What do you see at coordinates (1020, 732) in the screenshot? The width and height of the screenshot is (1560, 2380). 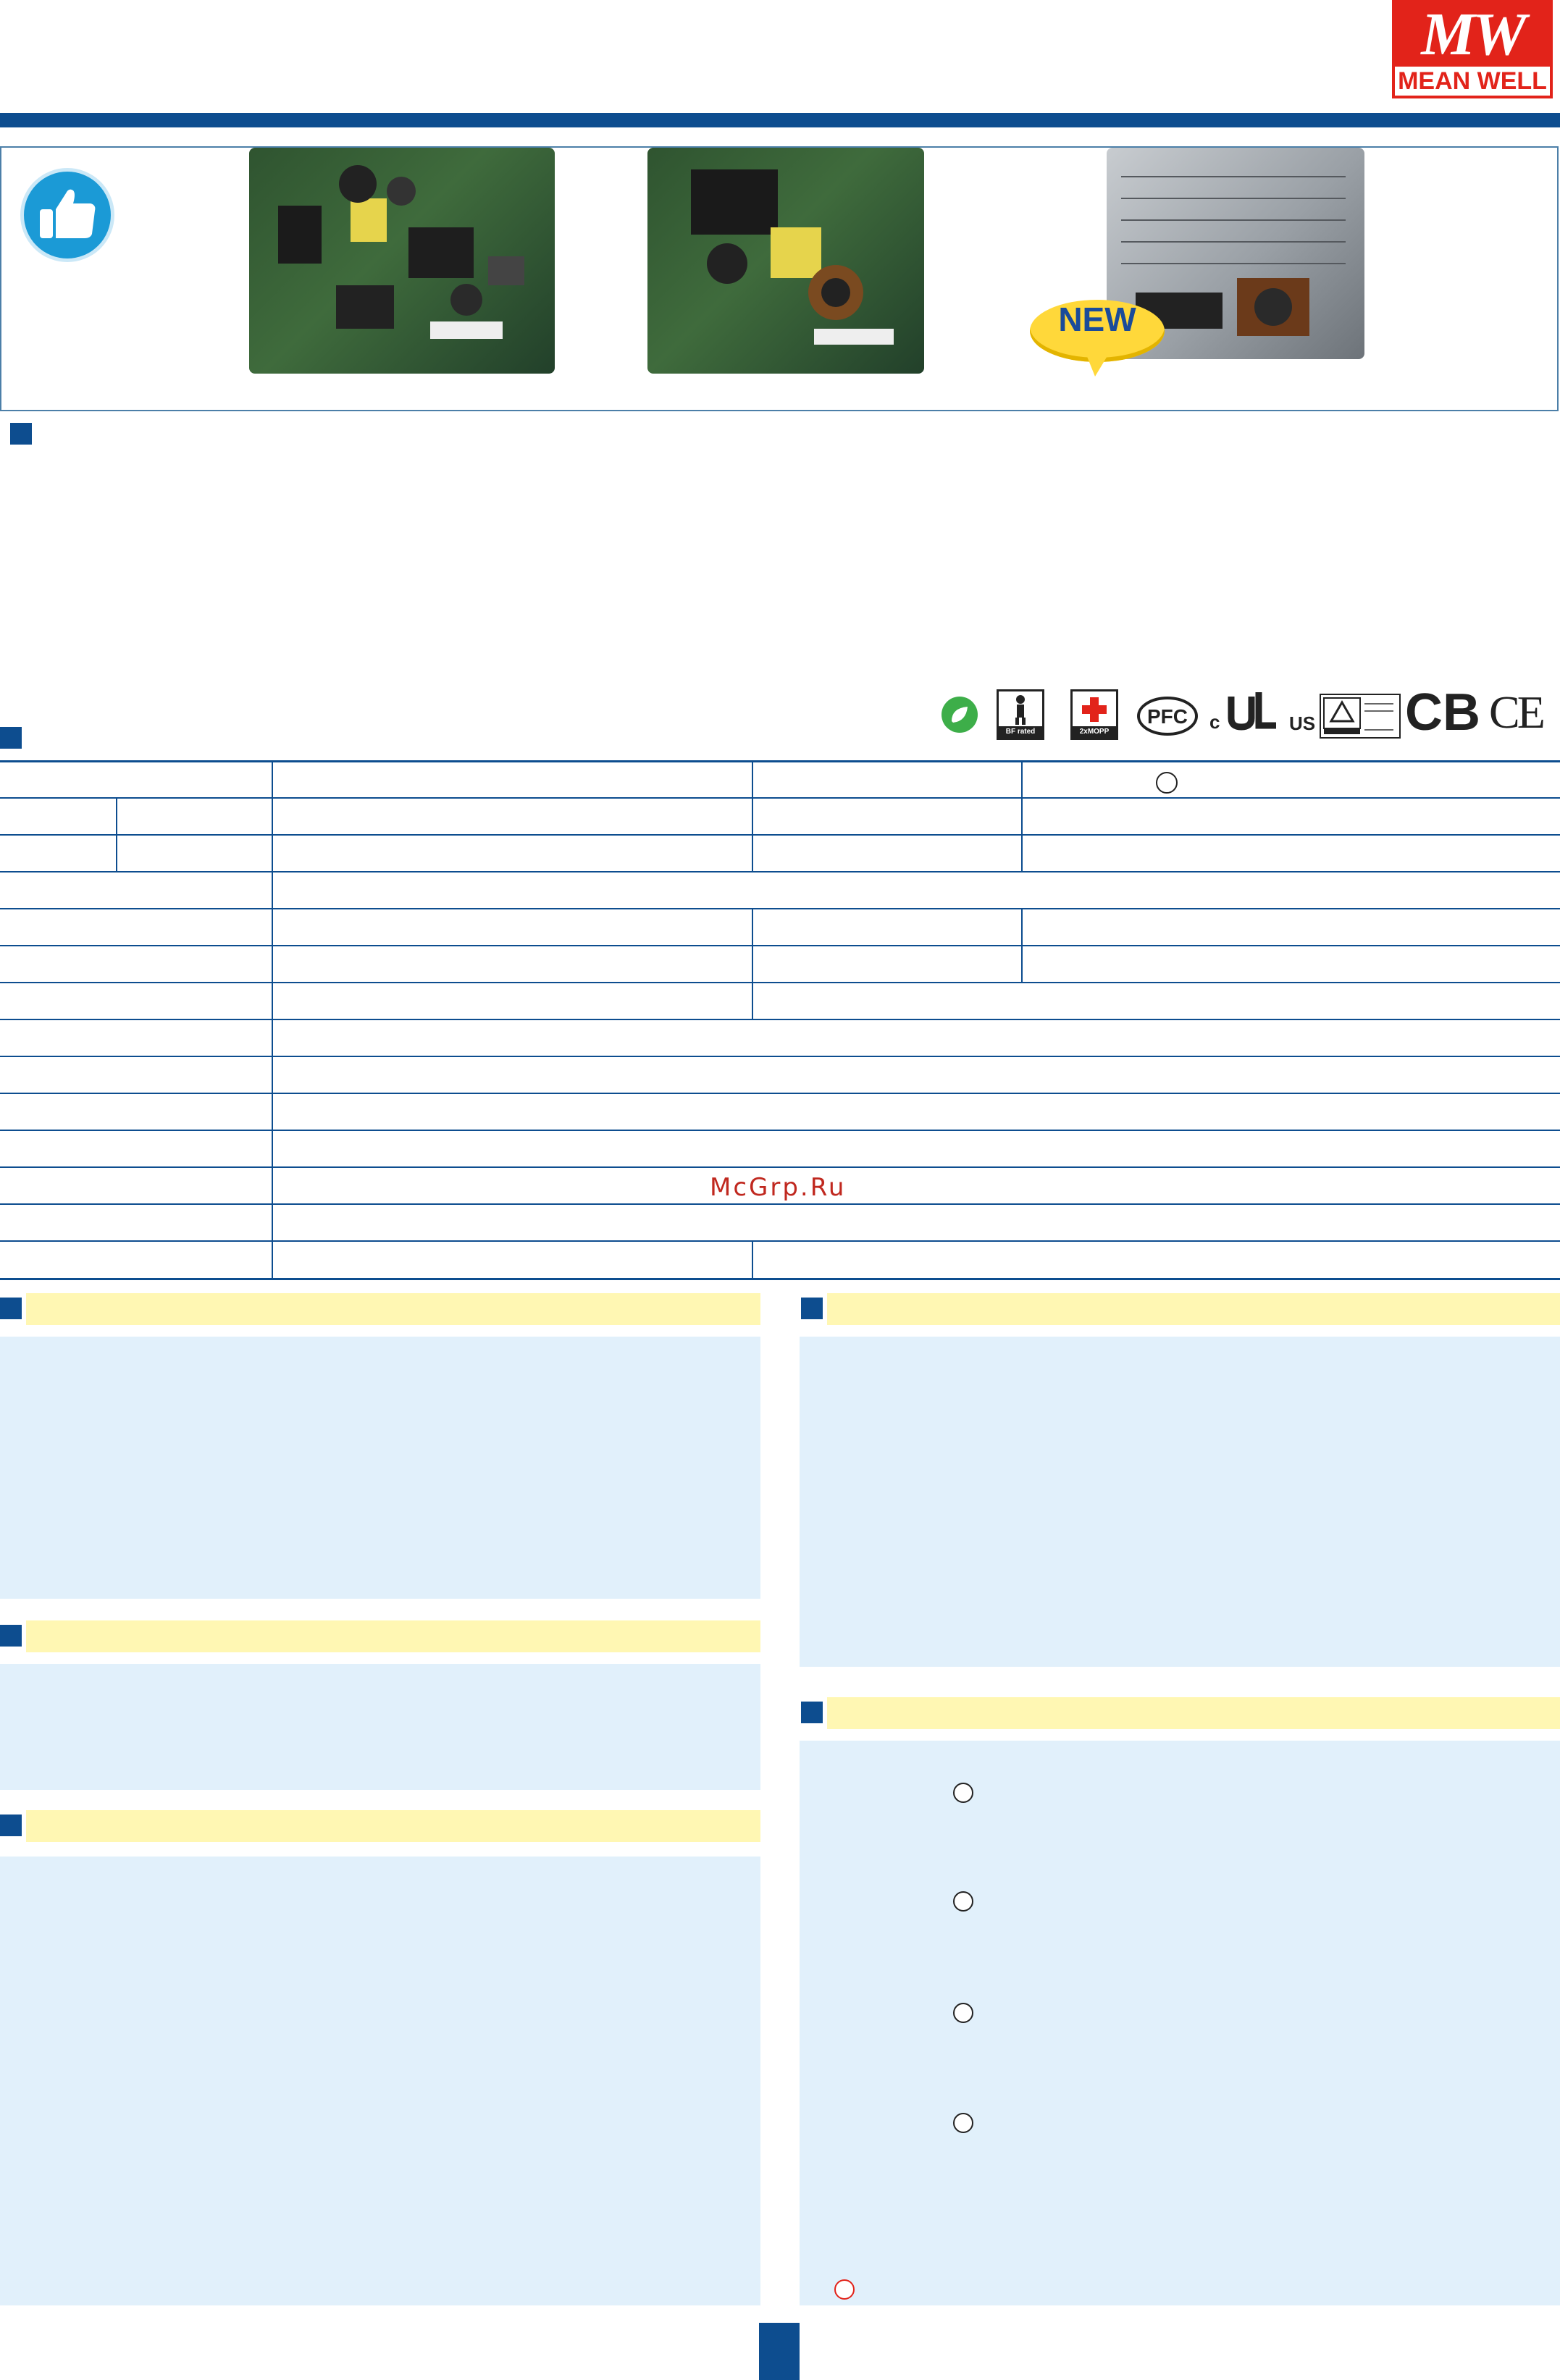 I see `bf-rated-label: BF rated` at bounding box center [1020, 732].